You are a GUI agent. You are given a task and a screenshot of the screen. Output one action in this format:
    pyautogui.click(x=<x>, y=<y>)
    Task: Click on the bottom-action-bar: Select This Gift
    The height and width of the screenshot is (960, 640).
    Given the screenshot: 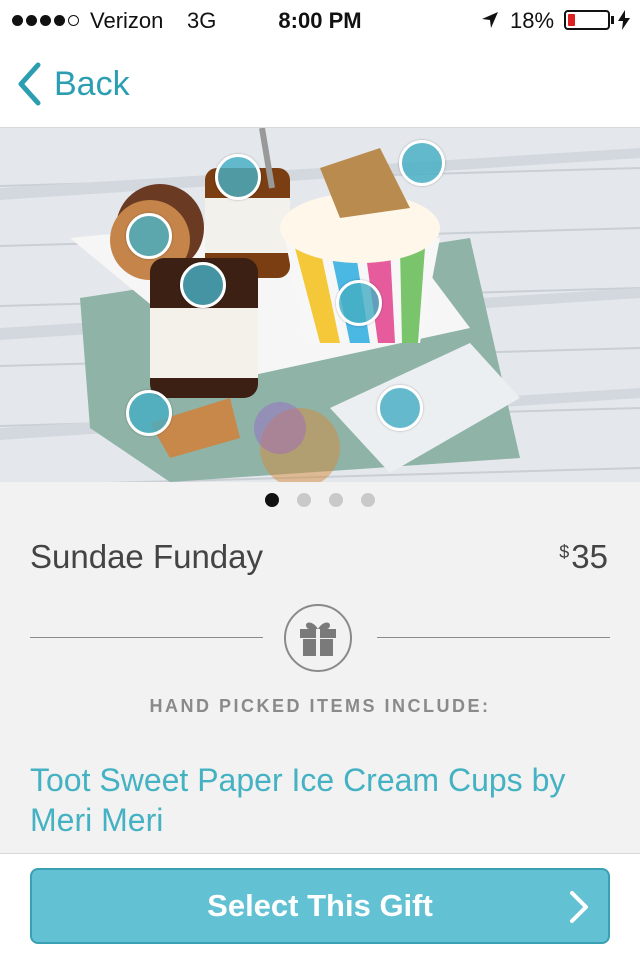 What is the action you would take?
    pyautogui.click(x=320, y=906)
    